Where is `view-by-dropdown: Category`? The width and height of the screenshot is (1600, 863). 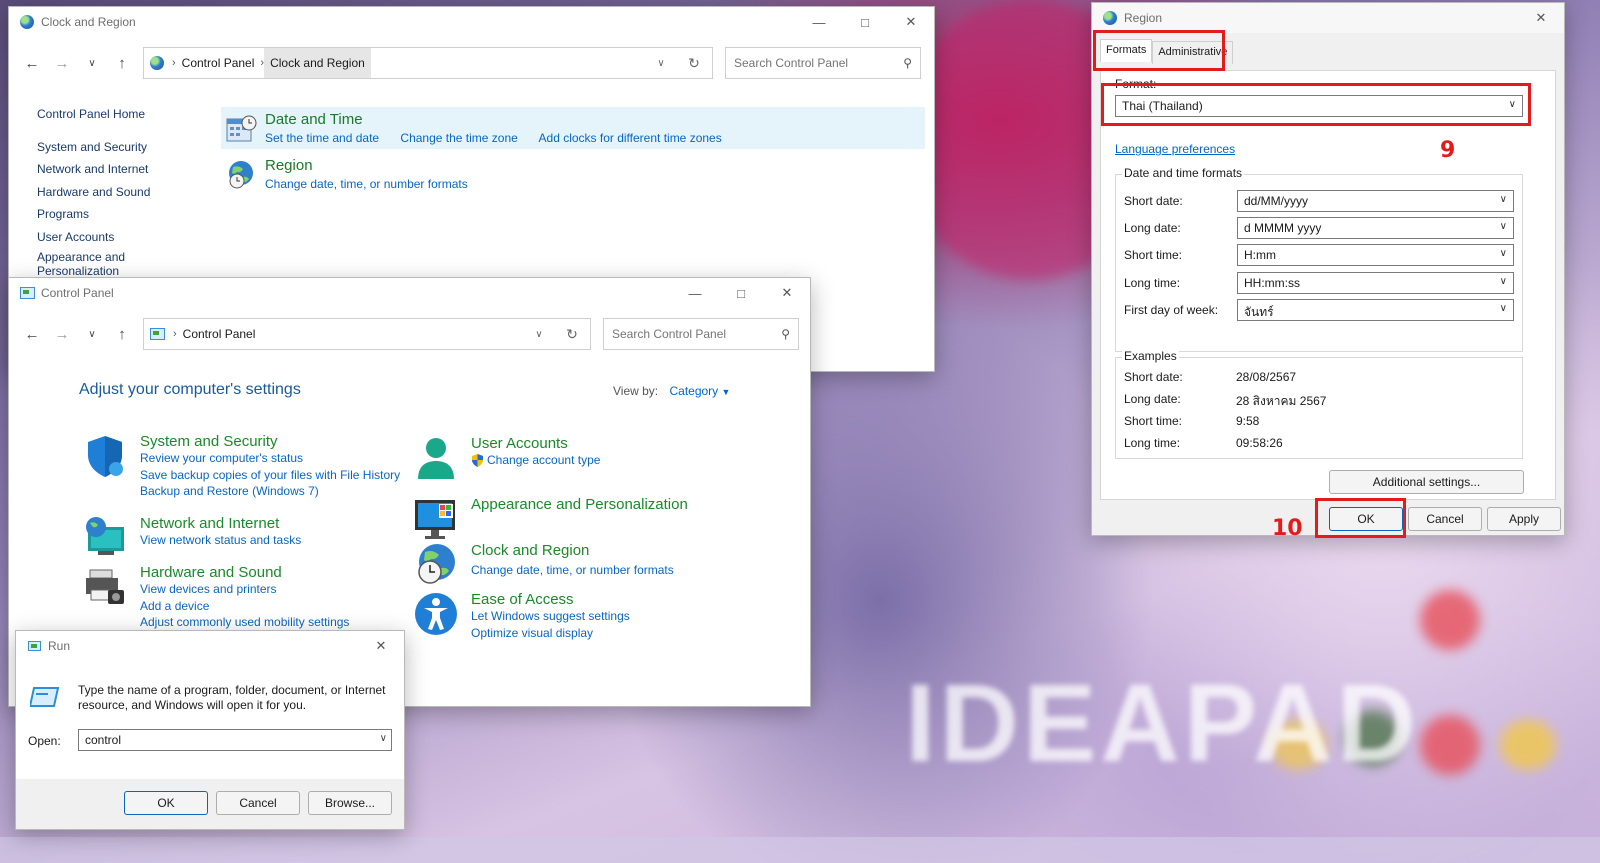
view-by-dropdown: Category is located at coordinates (693, 391).